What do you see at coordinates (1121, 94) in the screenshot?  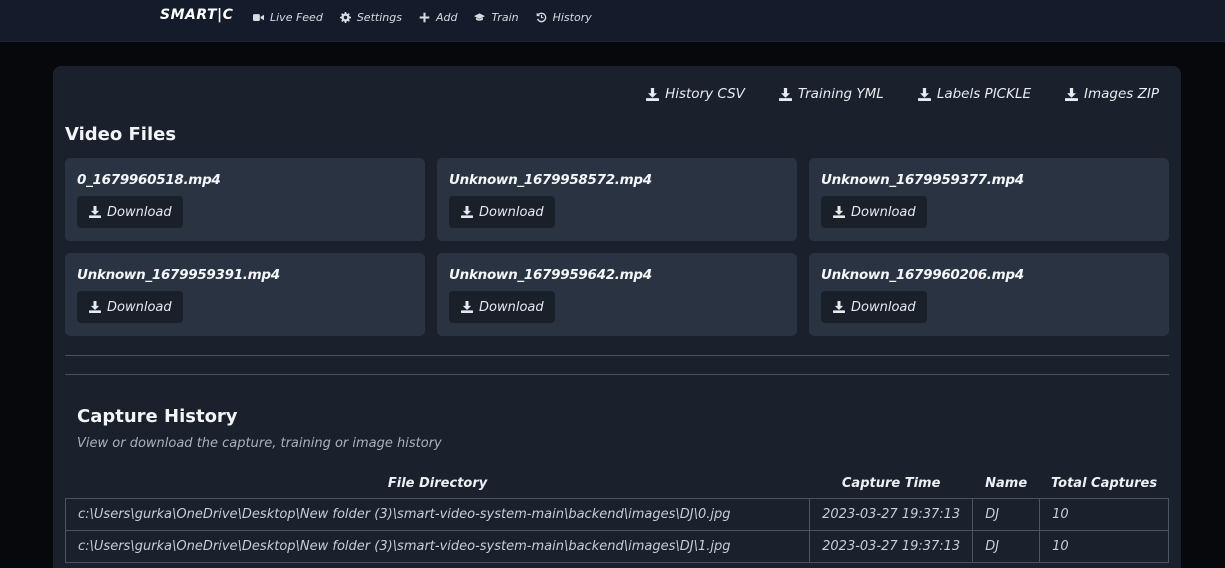 I see `export-label: Images ZIP` at bounding box center [1121, 94].